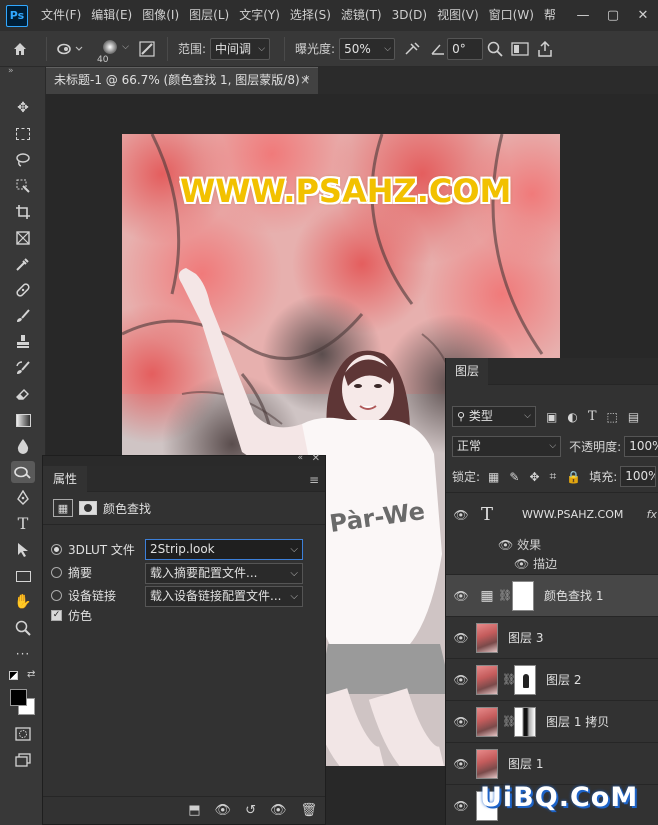 This screenshot has width=658, height=825. What do you see at coordinates (458, 15) in the screenshot?
I see `menu-view: 视图(V)` at bounding box center [458, 15].